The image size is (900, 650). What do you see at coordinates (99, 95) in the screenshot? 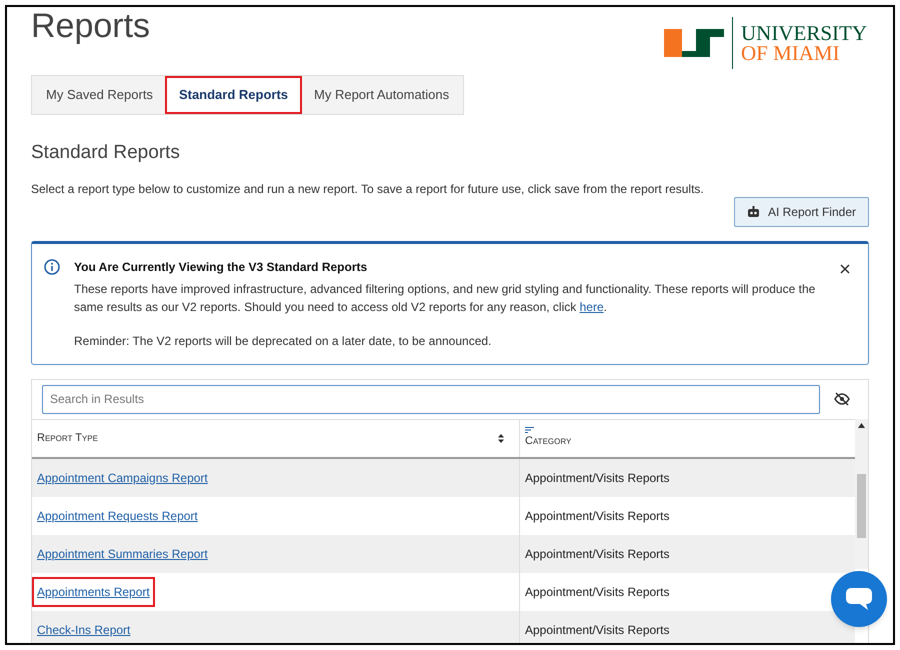
I see `tab: My Saved Reports` at bounding box center [99, 95].